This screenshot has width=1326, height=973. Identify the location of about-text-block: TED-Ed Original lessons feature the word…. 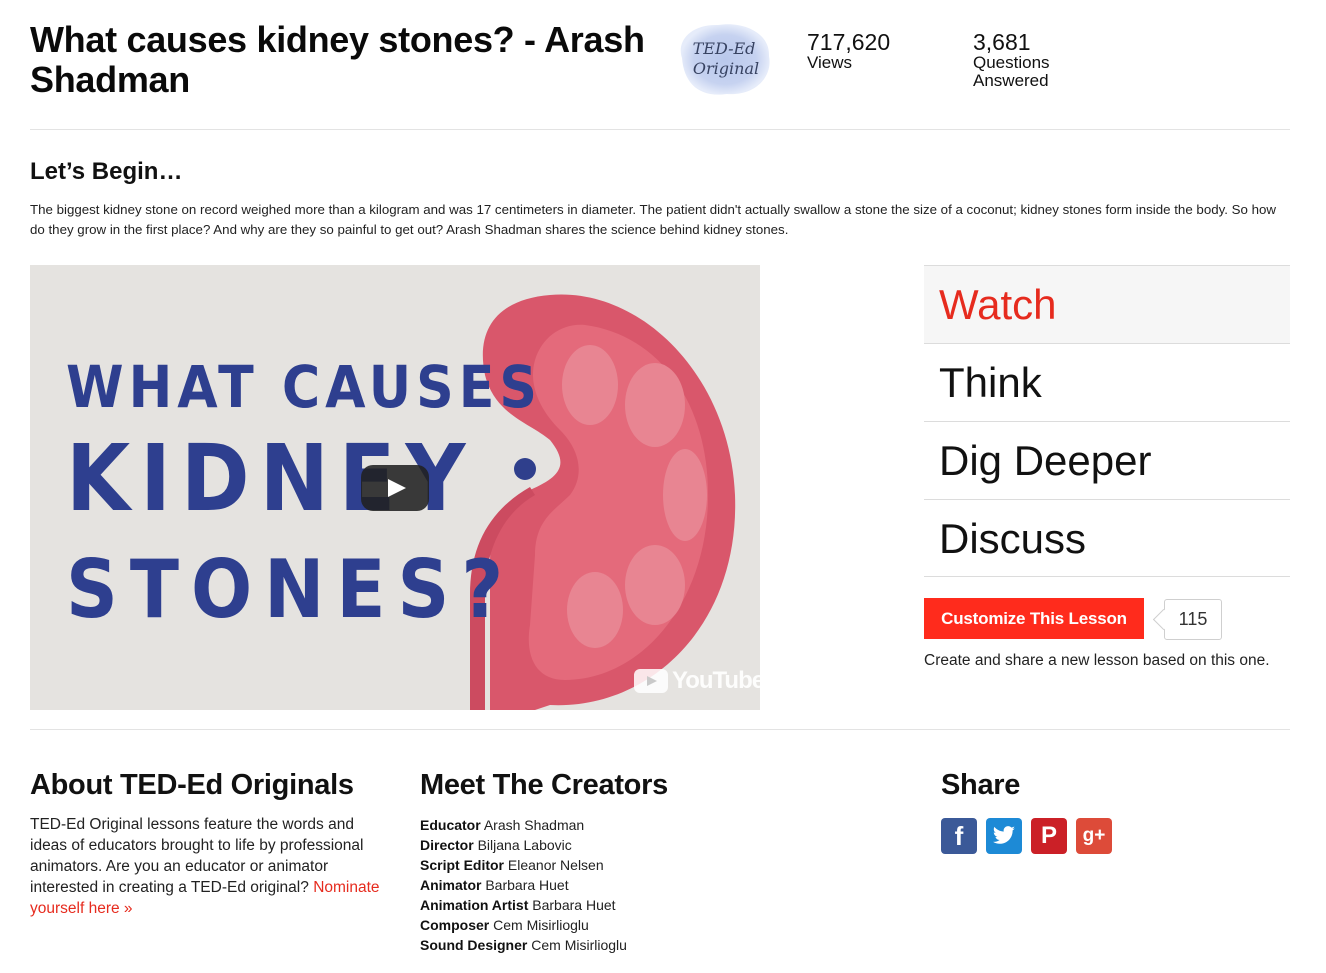
(210, 866).